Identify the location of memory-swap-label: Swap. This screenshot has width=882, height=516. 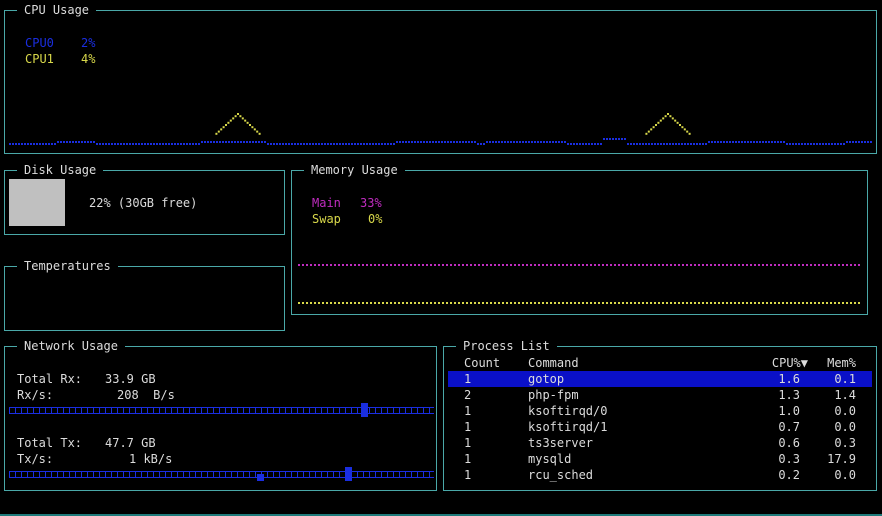
(326, 219).